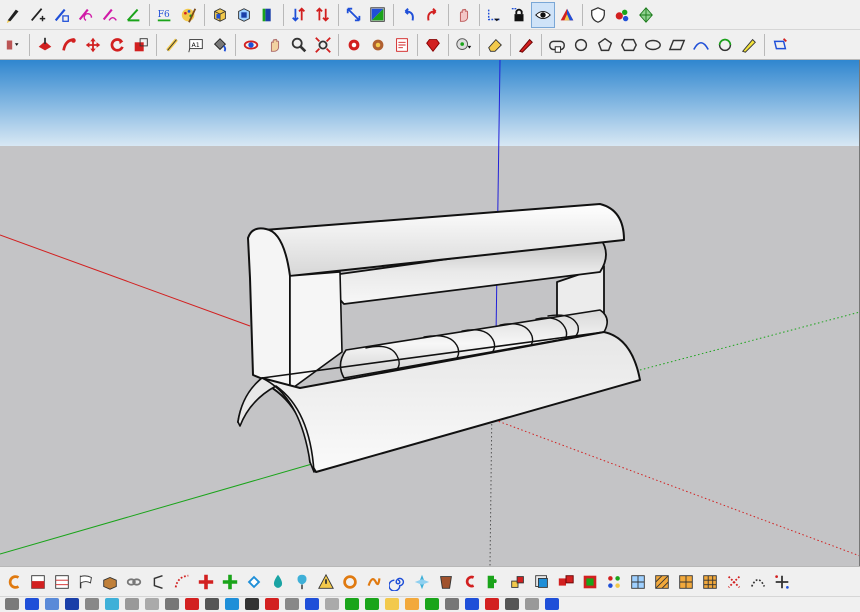  What do you see at coordinates (230, 582) in the screenshot?
I see `green-cross-button` at bounding box center [230, 582].